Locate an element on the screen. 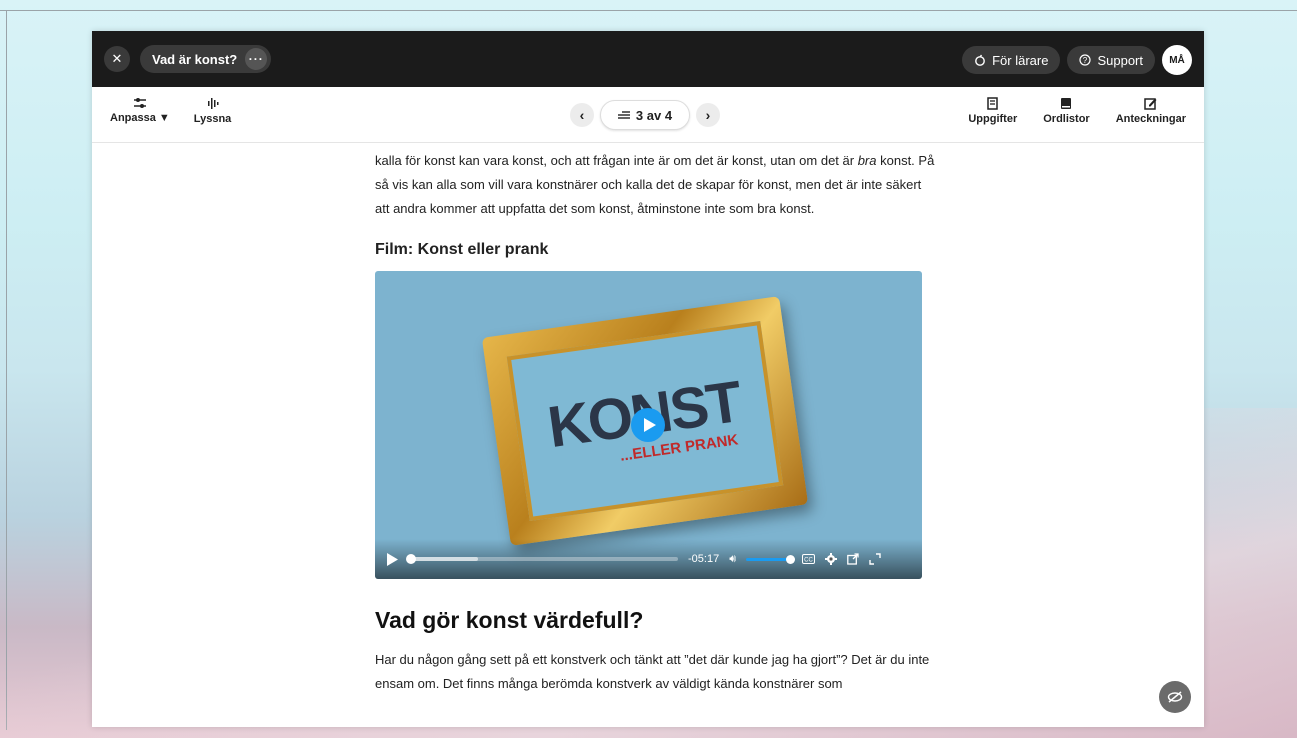  audio-wave-icon is located at coordinates (213, 103).